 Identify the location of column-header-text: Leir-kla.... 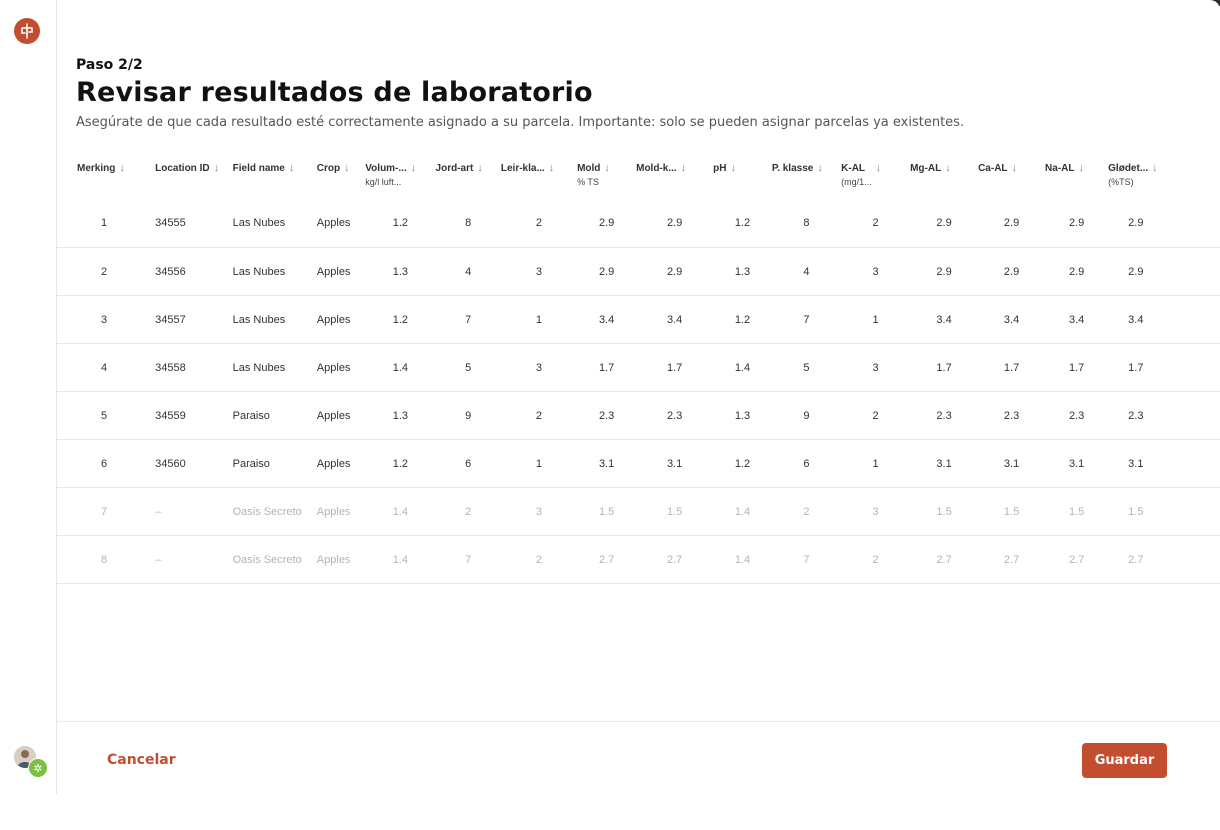
(523, 168).